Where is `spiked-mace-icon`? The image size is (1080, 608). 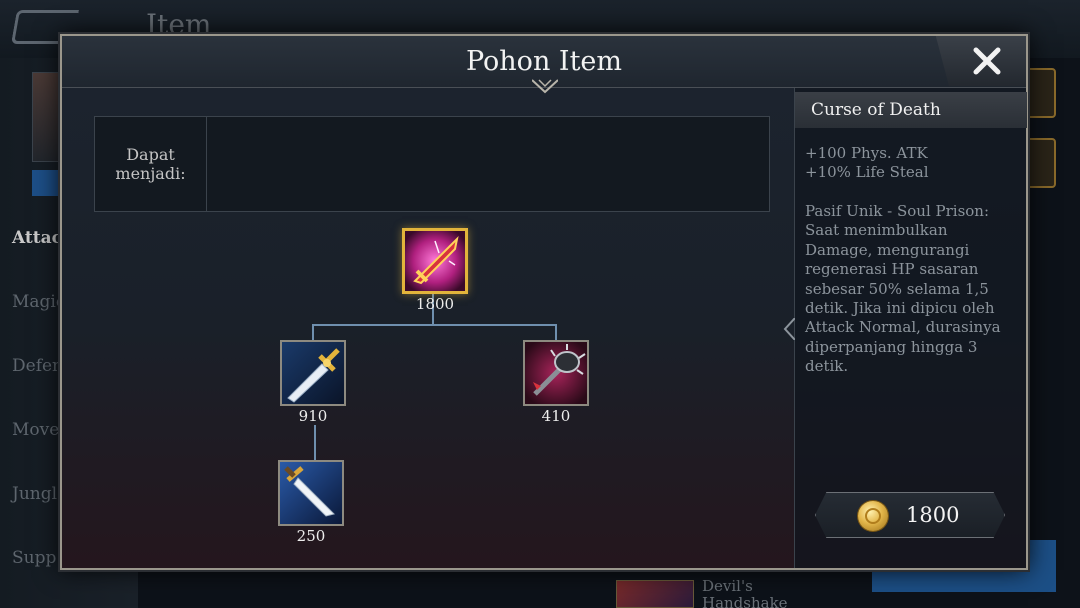
spiked-mace-icon is located at coordinates (556, 373).